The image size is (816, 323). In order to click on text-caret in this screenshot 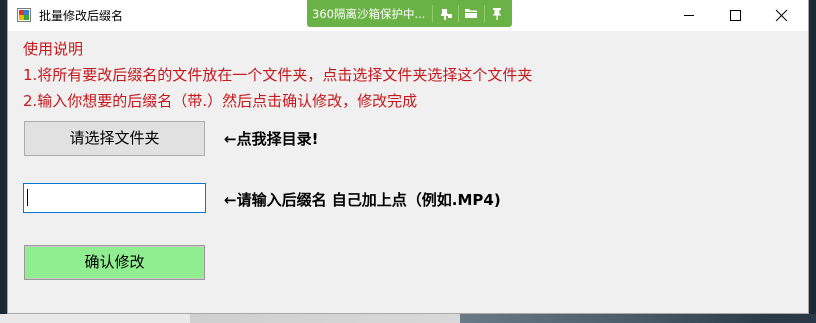, I will do `click(27, 197)`.